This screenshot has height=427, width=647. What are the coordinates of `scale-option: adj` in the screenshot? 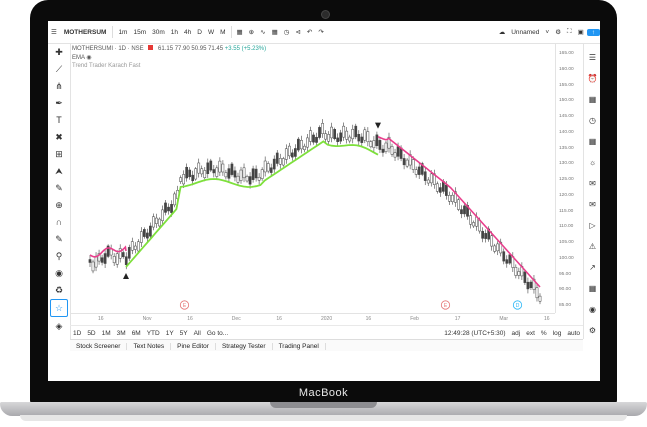 It's located at (516, 333).